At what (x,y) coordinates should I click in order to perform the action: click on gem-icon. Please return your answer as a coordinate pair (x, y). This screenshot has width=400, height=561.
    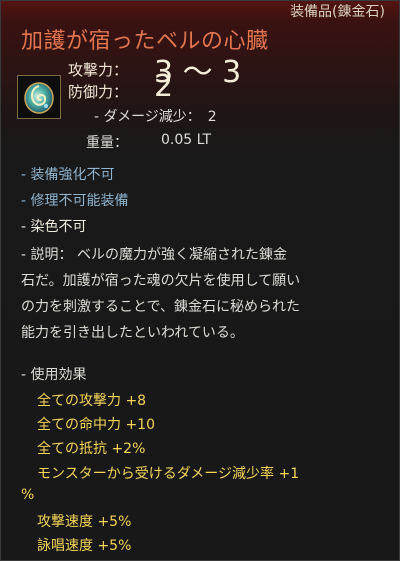
    Looking at the image, I should click on (39, 98).